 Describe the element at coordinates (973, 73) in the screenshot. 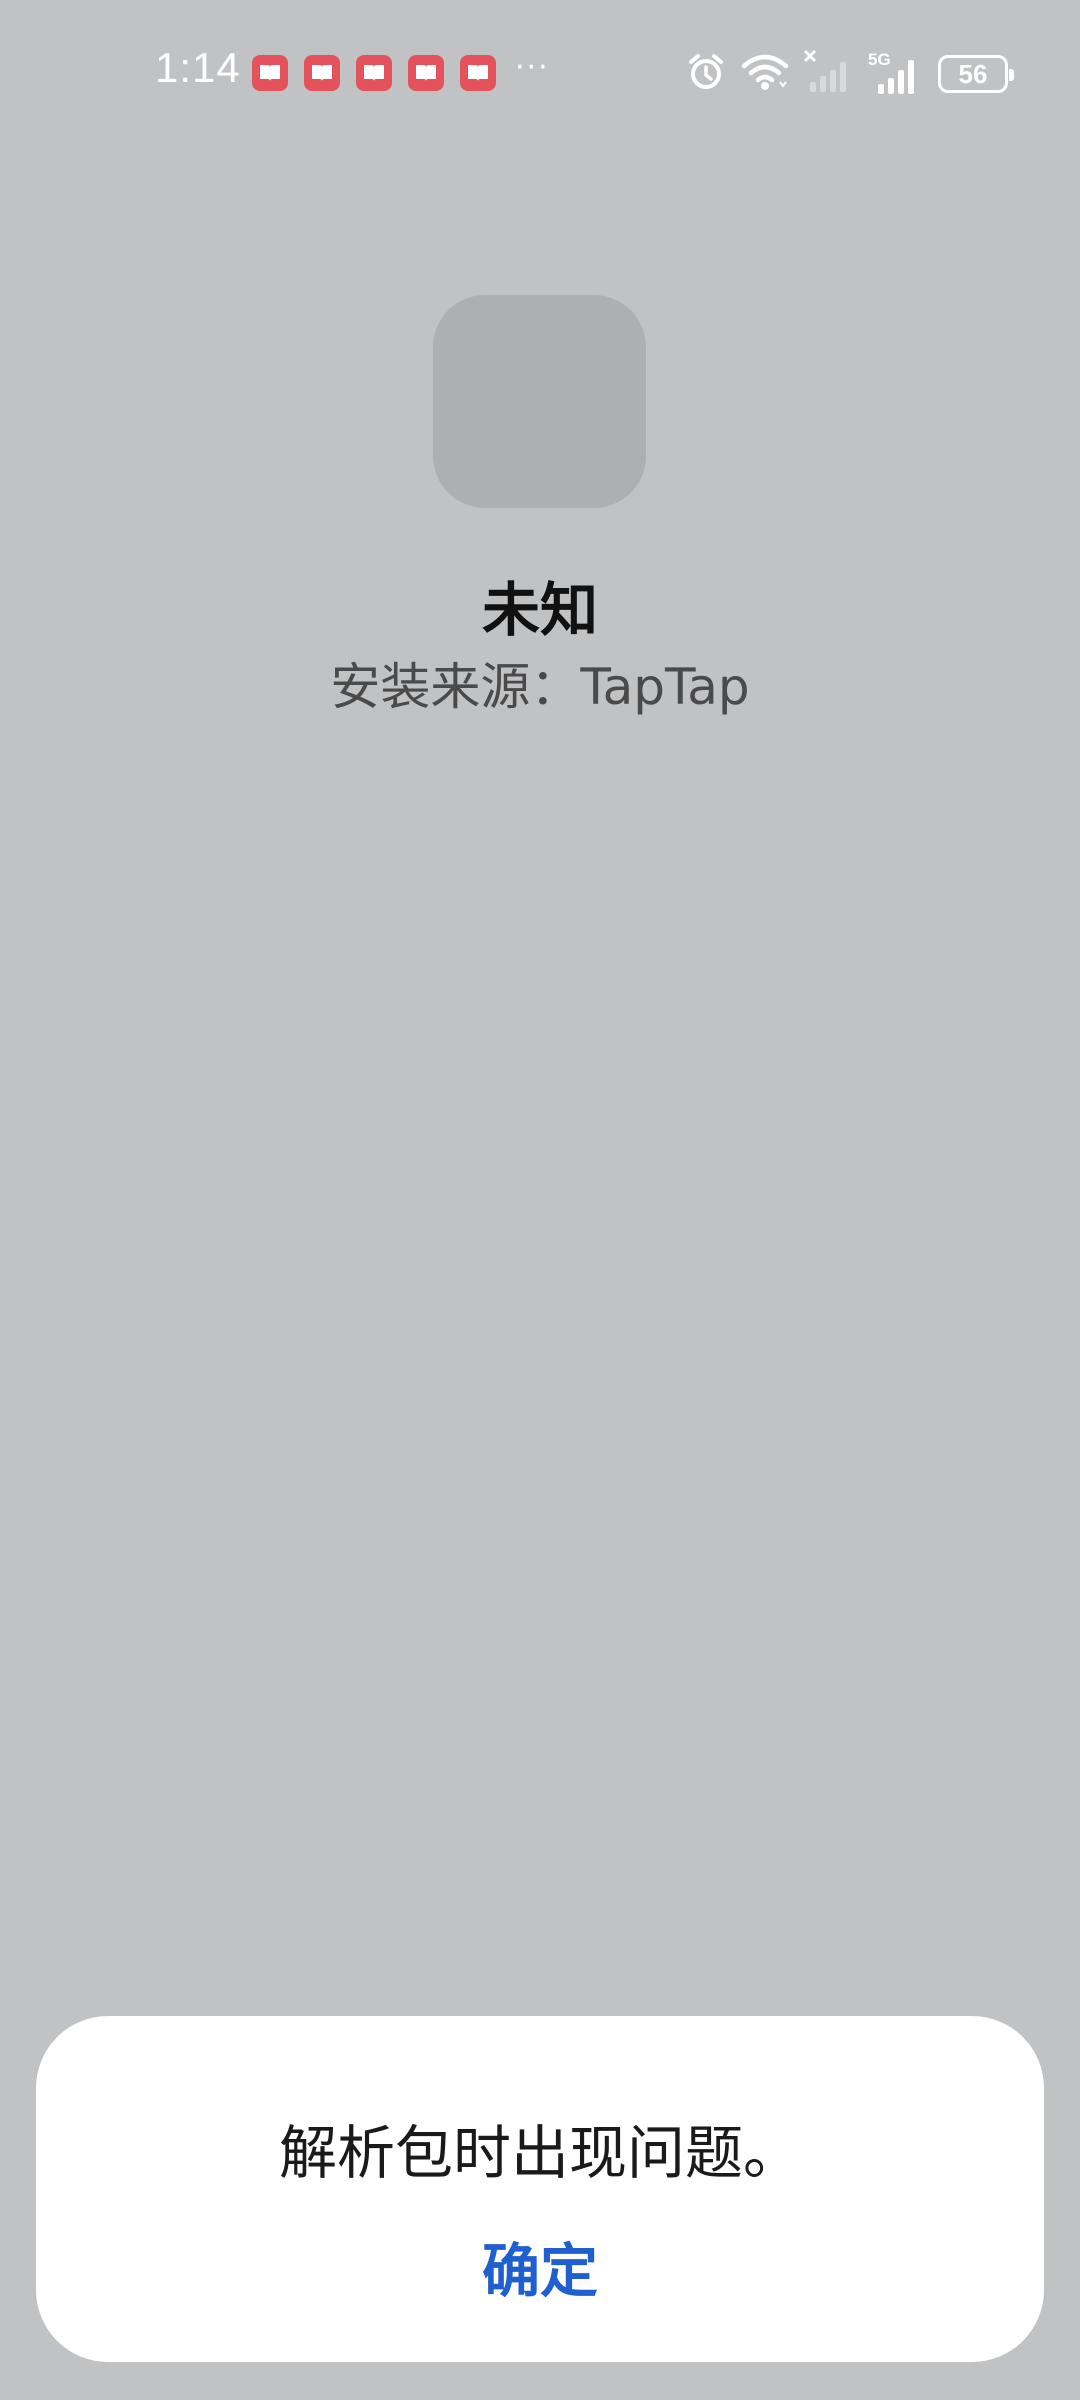

I see `battery-level: 56` at that location.